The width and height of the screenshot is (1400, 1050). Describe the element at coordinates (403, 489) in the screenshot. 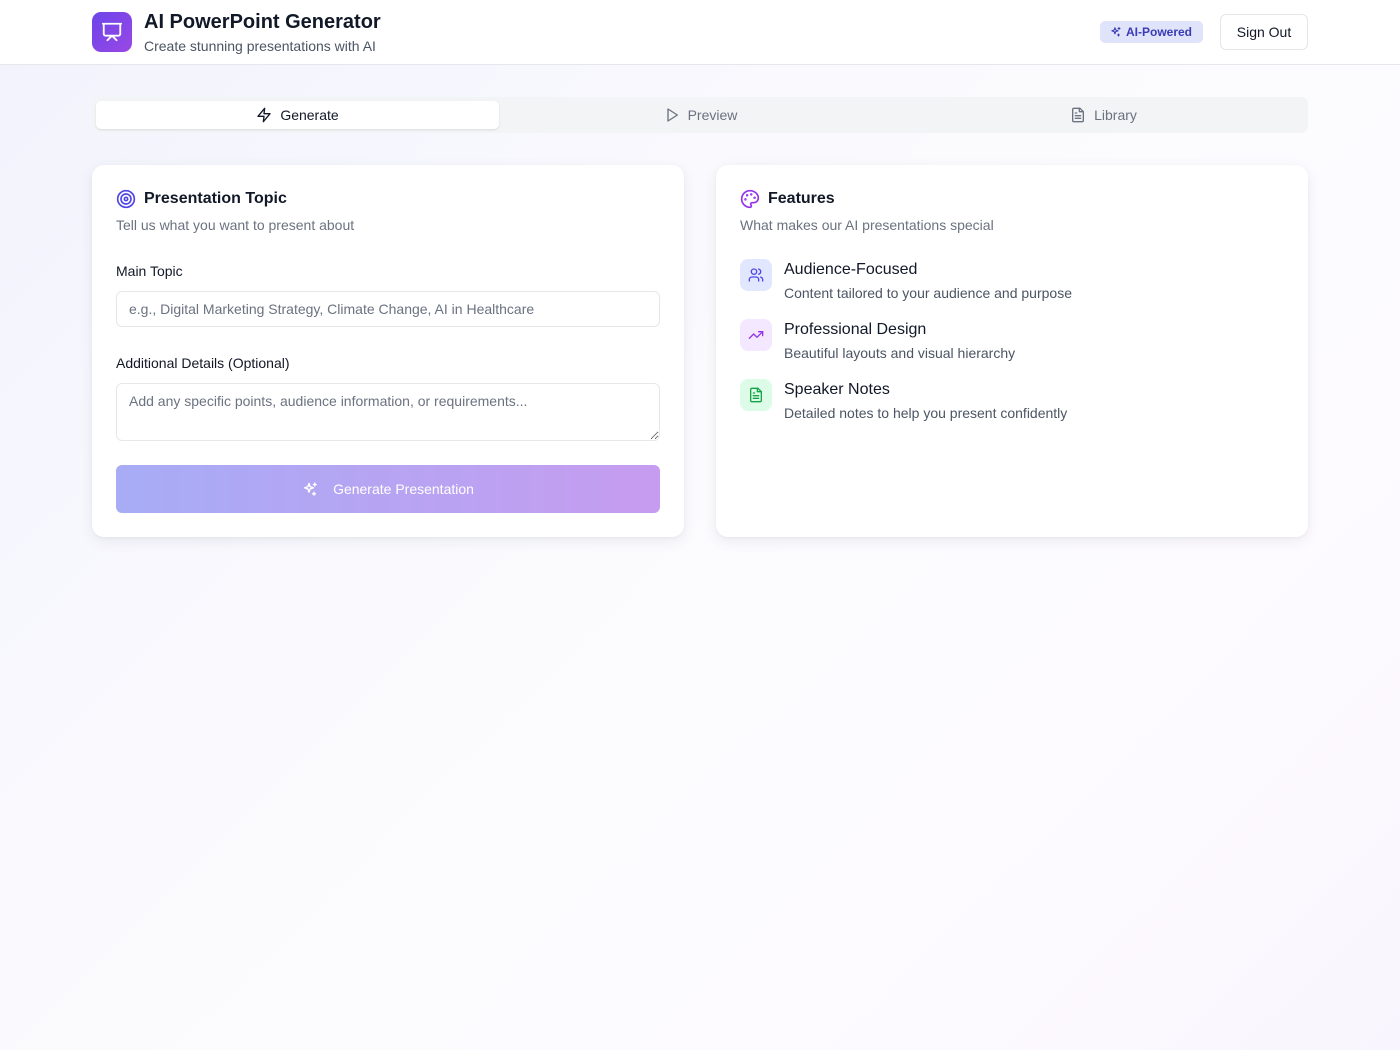

I see `generate-button-label: Generate Presentation` at that location.